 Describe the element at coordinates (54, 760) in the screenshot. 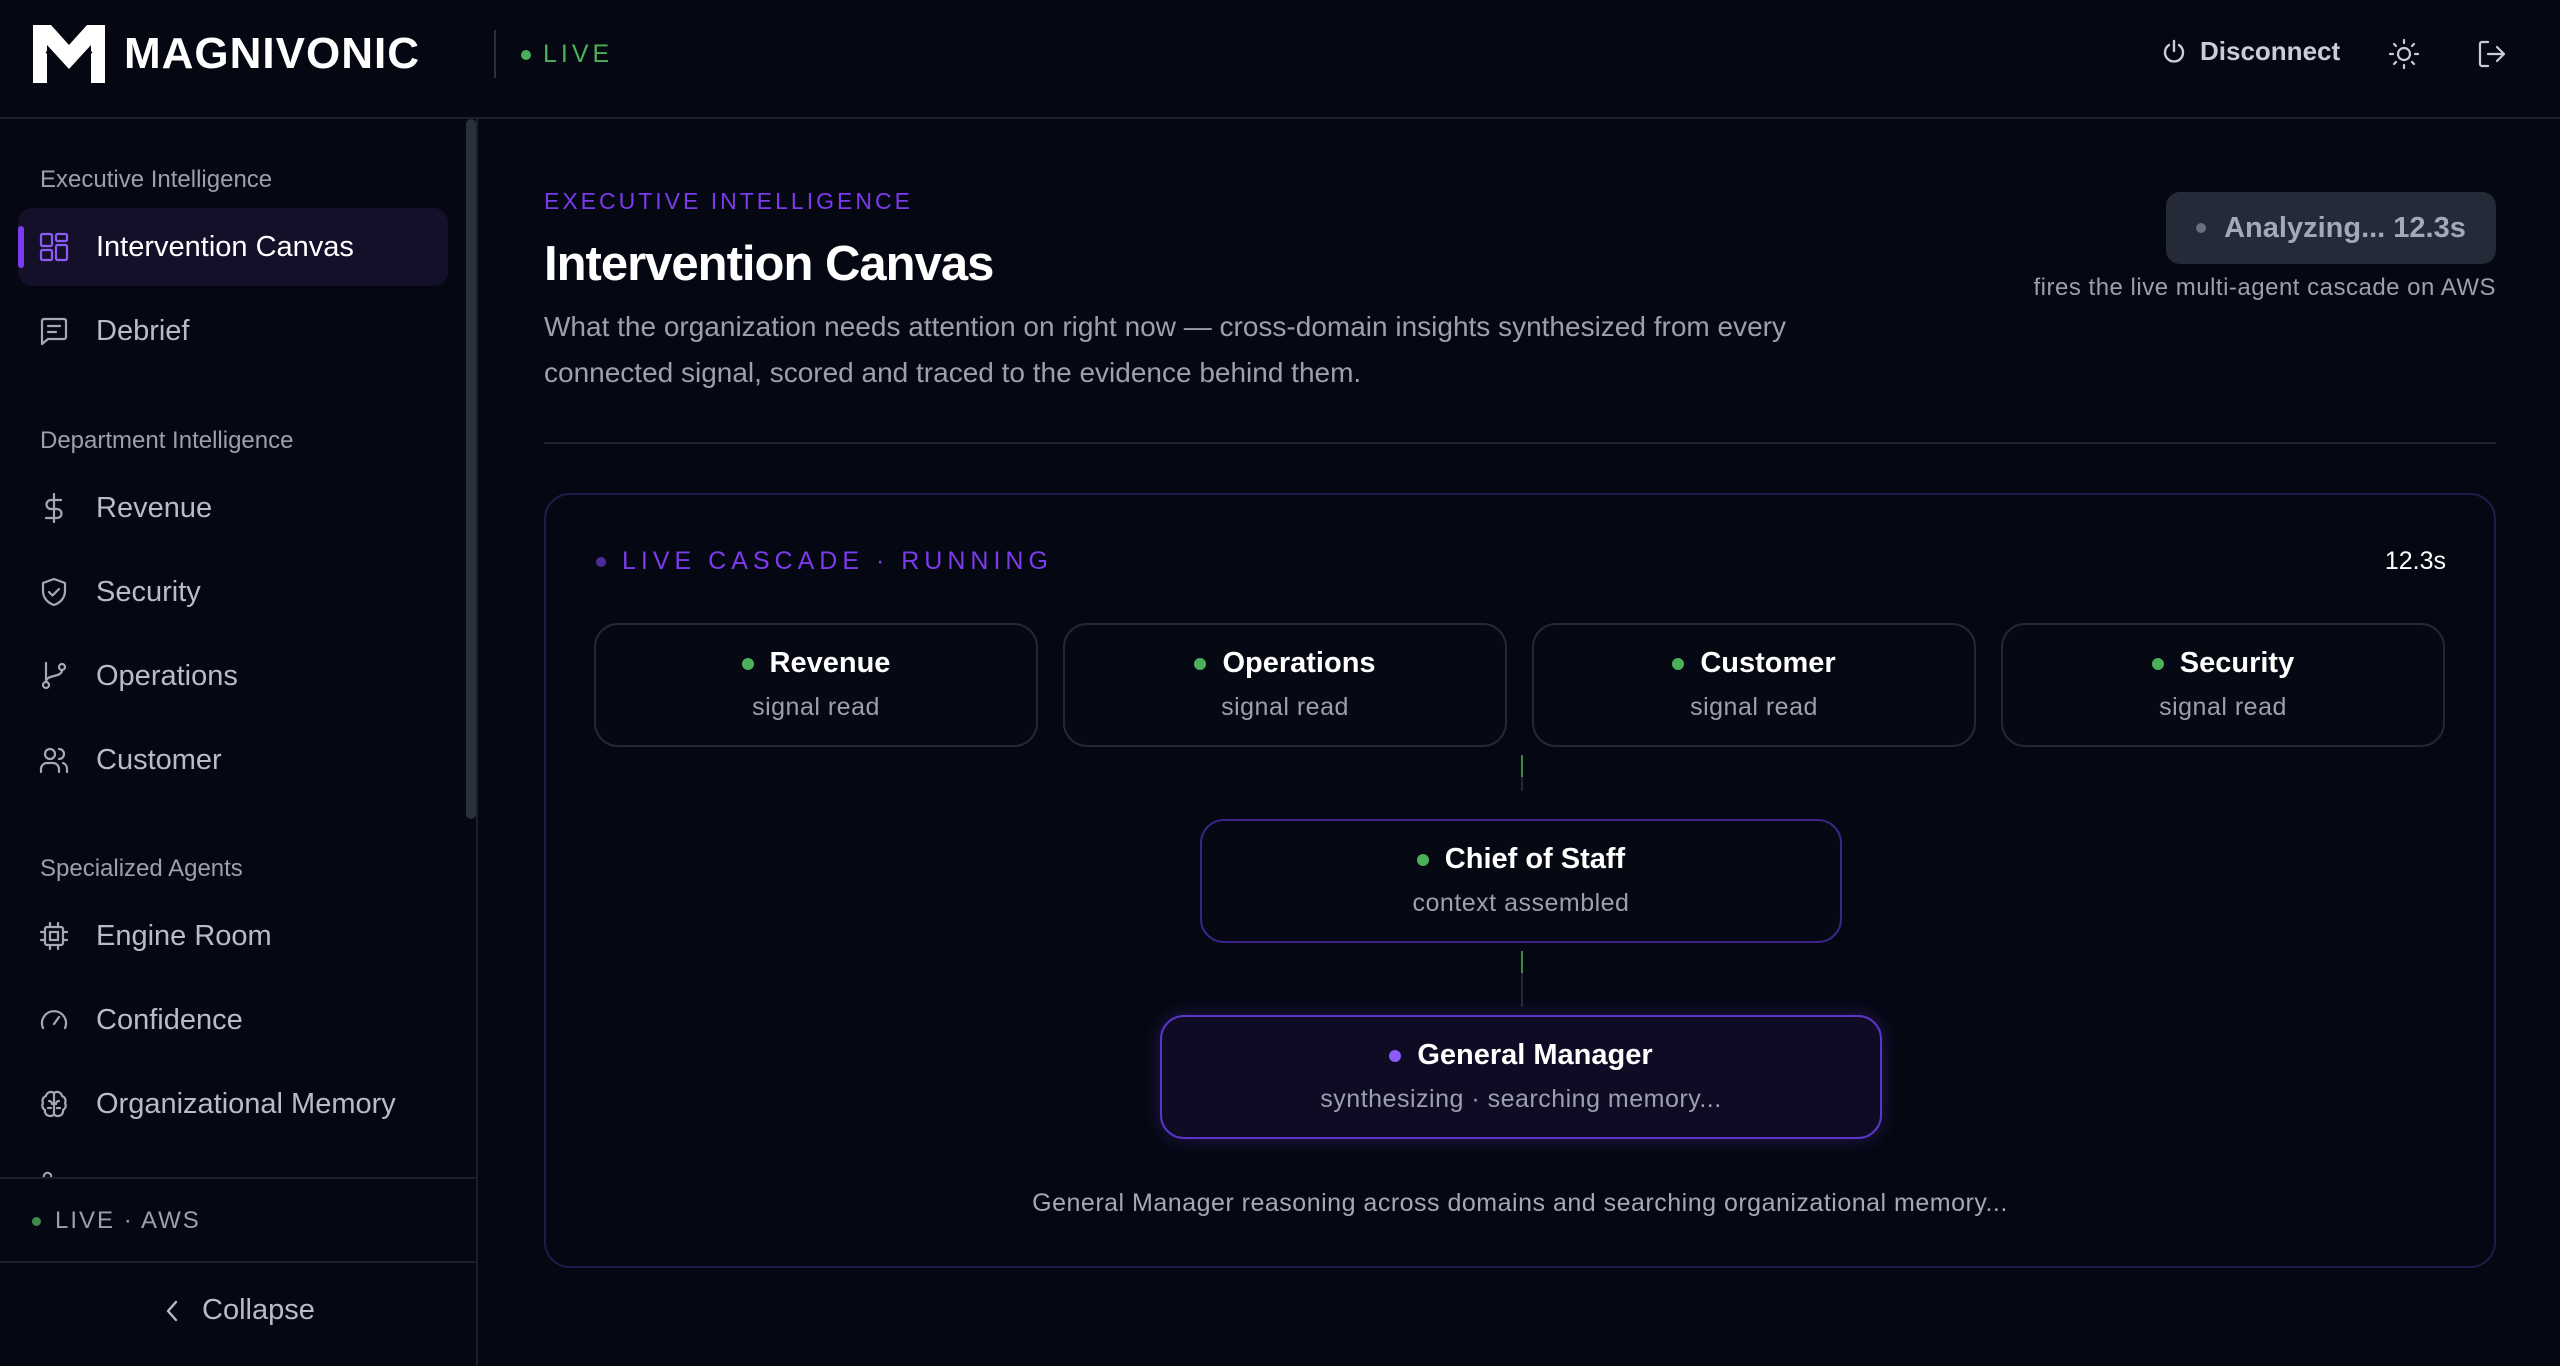

I see `users-icon` at that location.